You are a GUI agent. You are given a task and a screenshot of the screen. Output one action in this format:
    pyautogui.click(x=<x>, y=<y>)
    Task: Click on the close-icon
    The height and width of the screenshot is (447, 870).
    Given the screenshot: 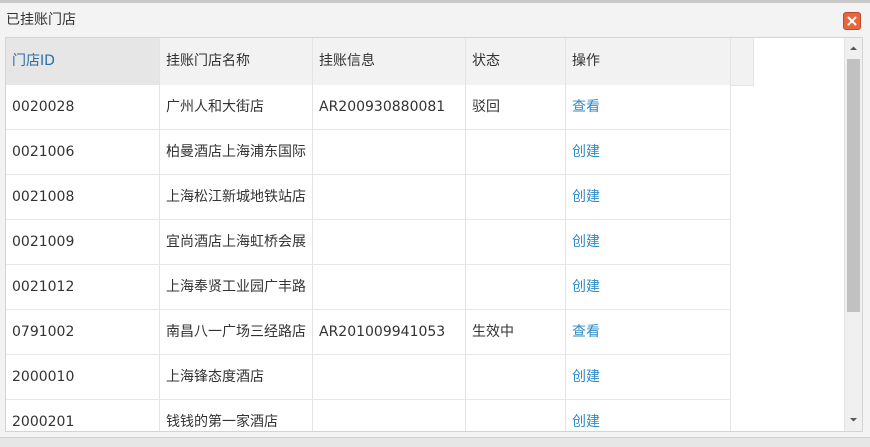 What is the action you would take?
    pyautogui.click(x=852, y=21)
    